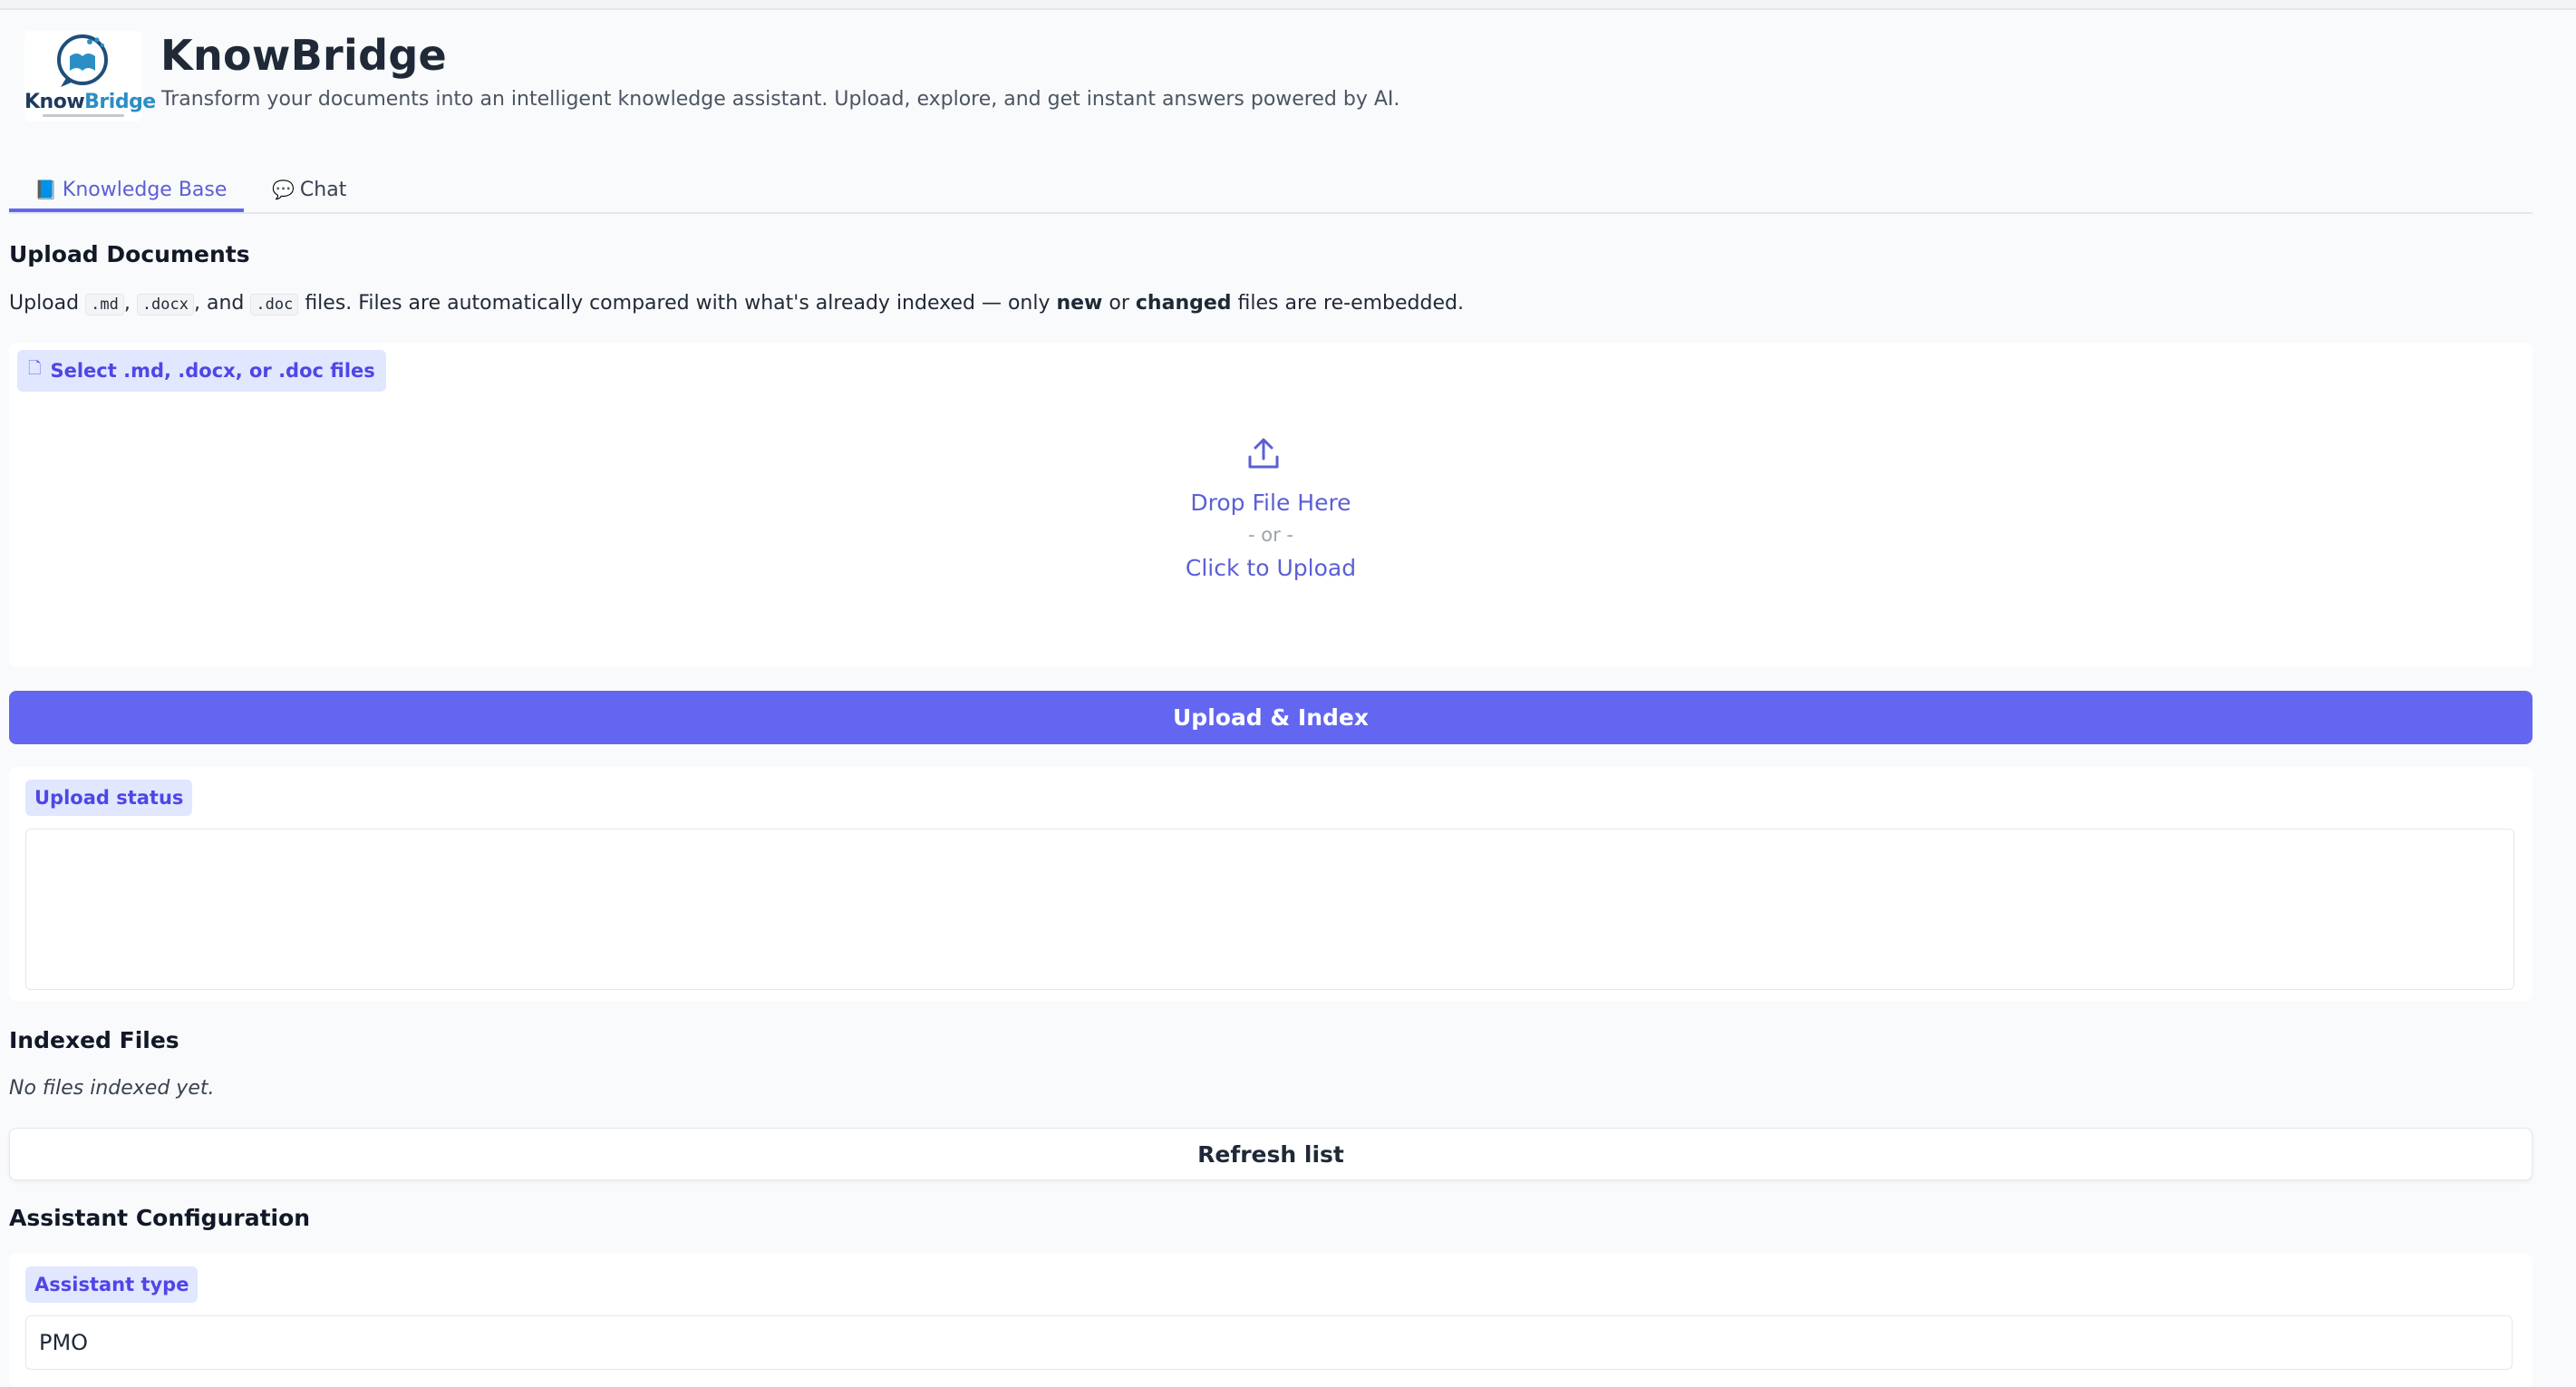 The height and width of the screenshot is (1387, 2576). I want to click on tab-knowledge-base: 📘 Knowledge Base, so click(130, 190).